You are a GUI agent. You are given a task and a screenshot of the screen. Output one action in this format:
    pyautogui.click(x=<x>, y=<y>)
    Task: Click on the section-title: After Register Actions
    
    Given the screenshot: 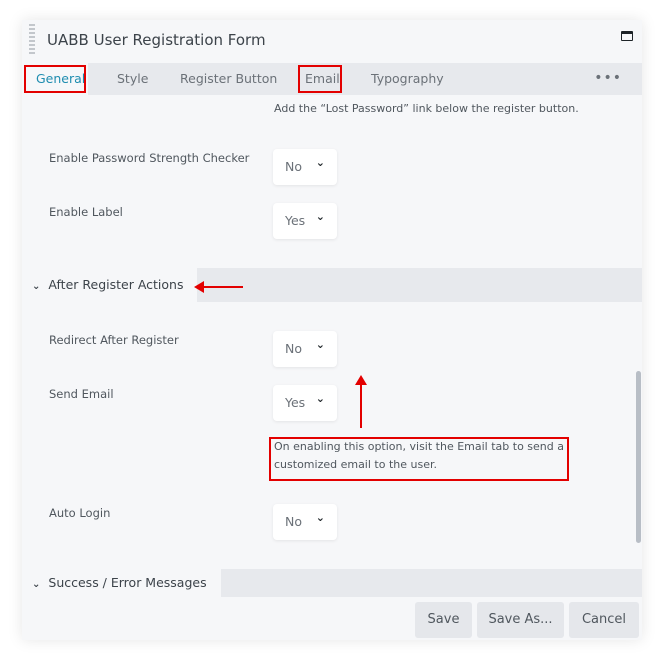 What is the action you would take?
    pyautogui.click(x=116, y=284)
    